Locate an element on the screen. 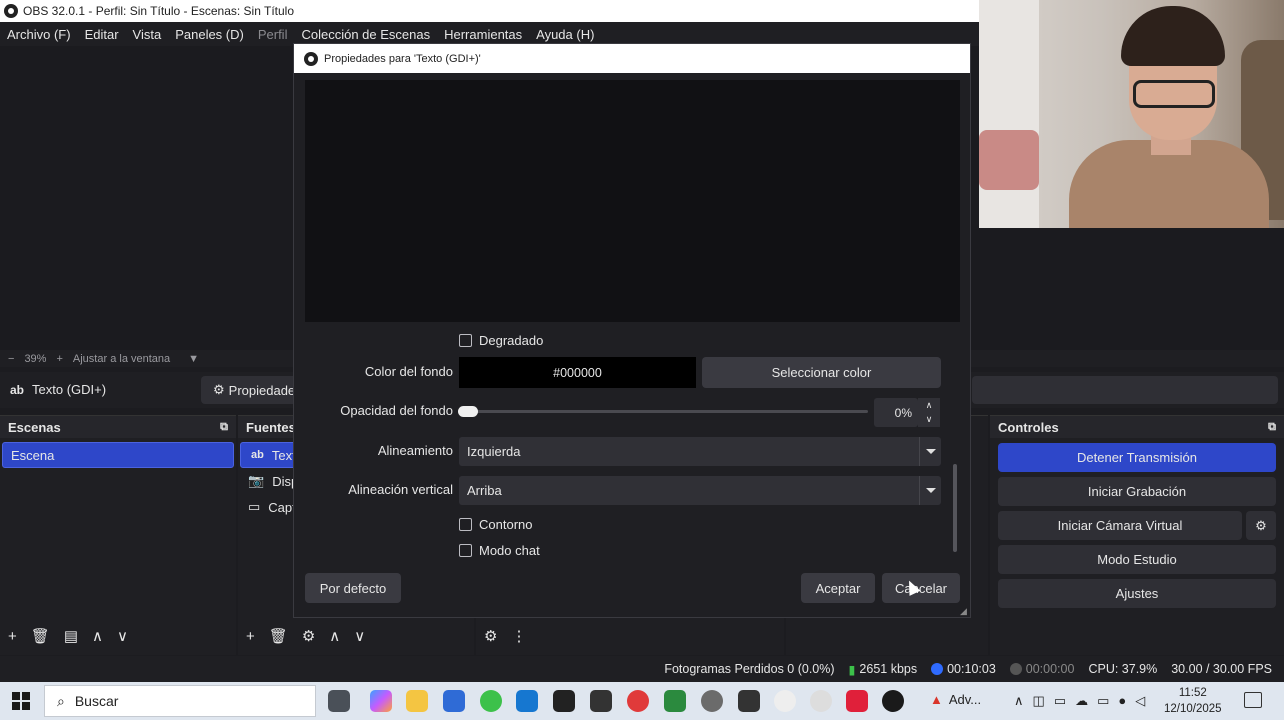  scenes-toolbar: + 🗑 ▤ ∧ ∨ is located at coordinates (64, 636).